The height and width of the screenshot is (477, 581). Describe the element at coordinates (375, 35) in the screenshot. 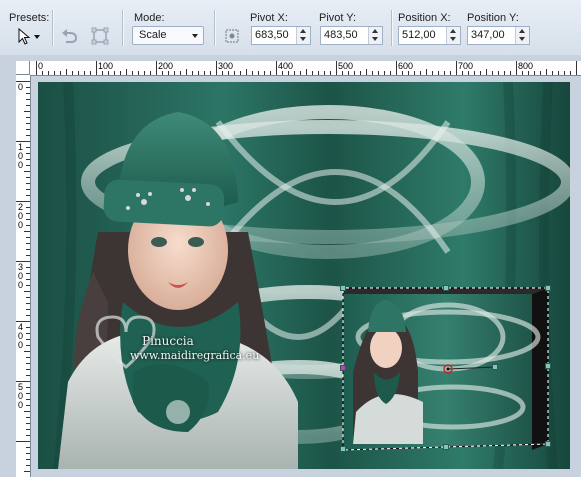

I see `pivot-y-stepper` at that location.